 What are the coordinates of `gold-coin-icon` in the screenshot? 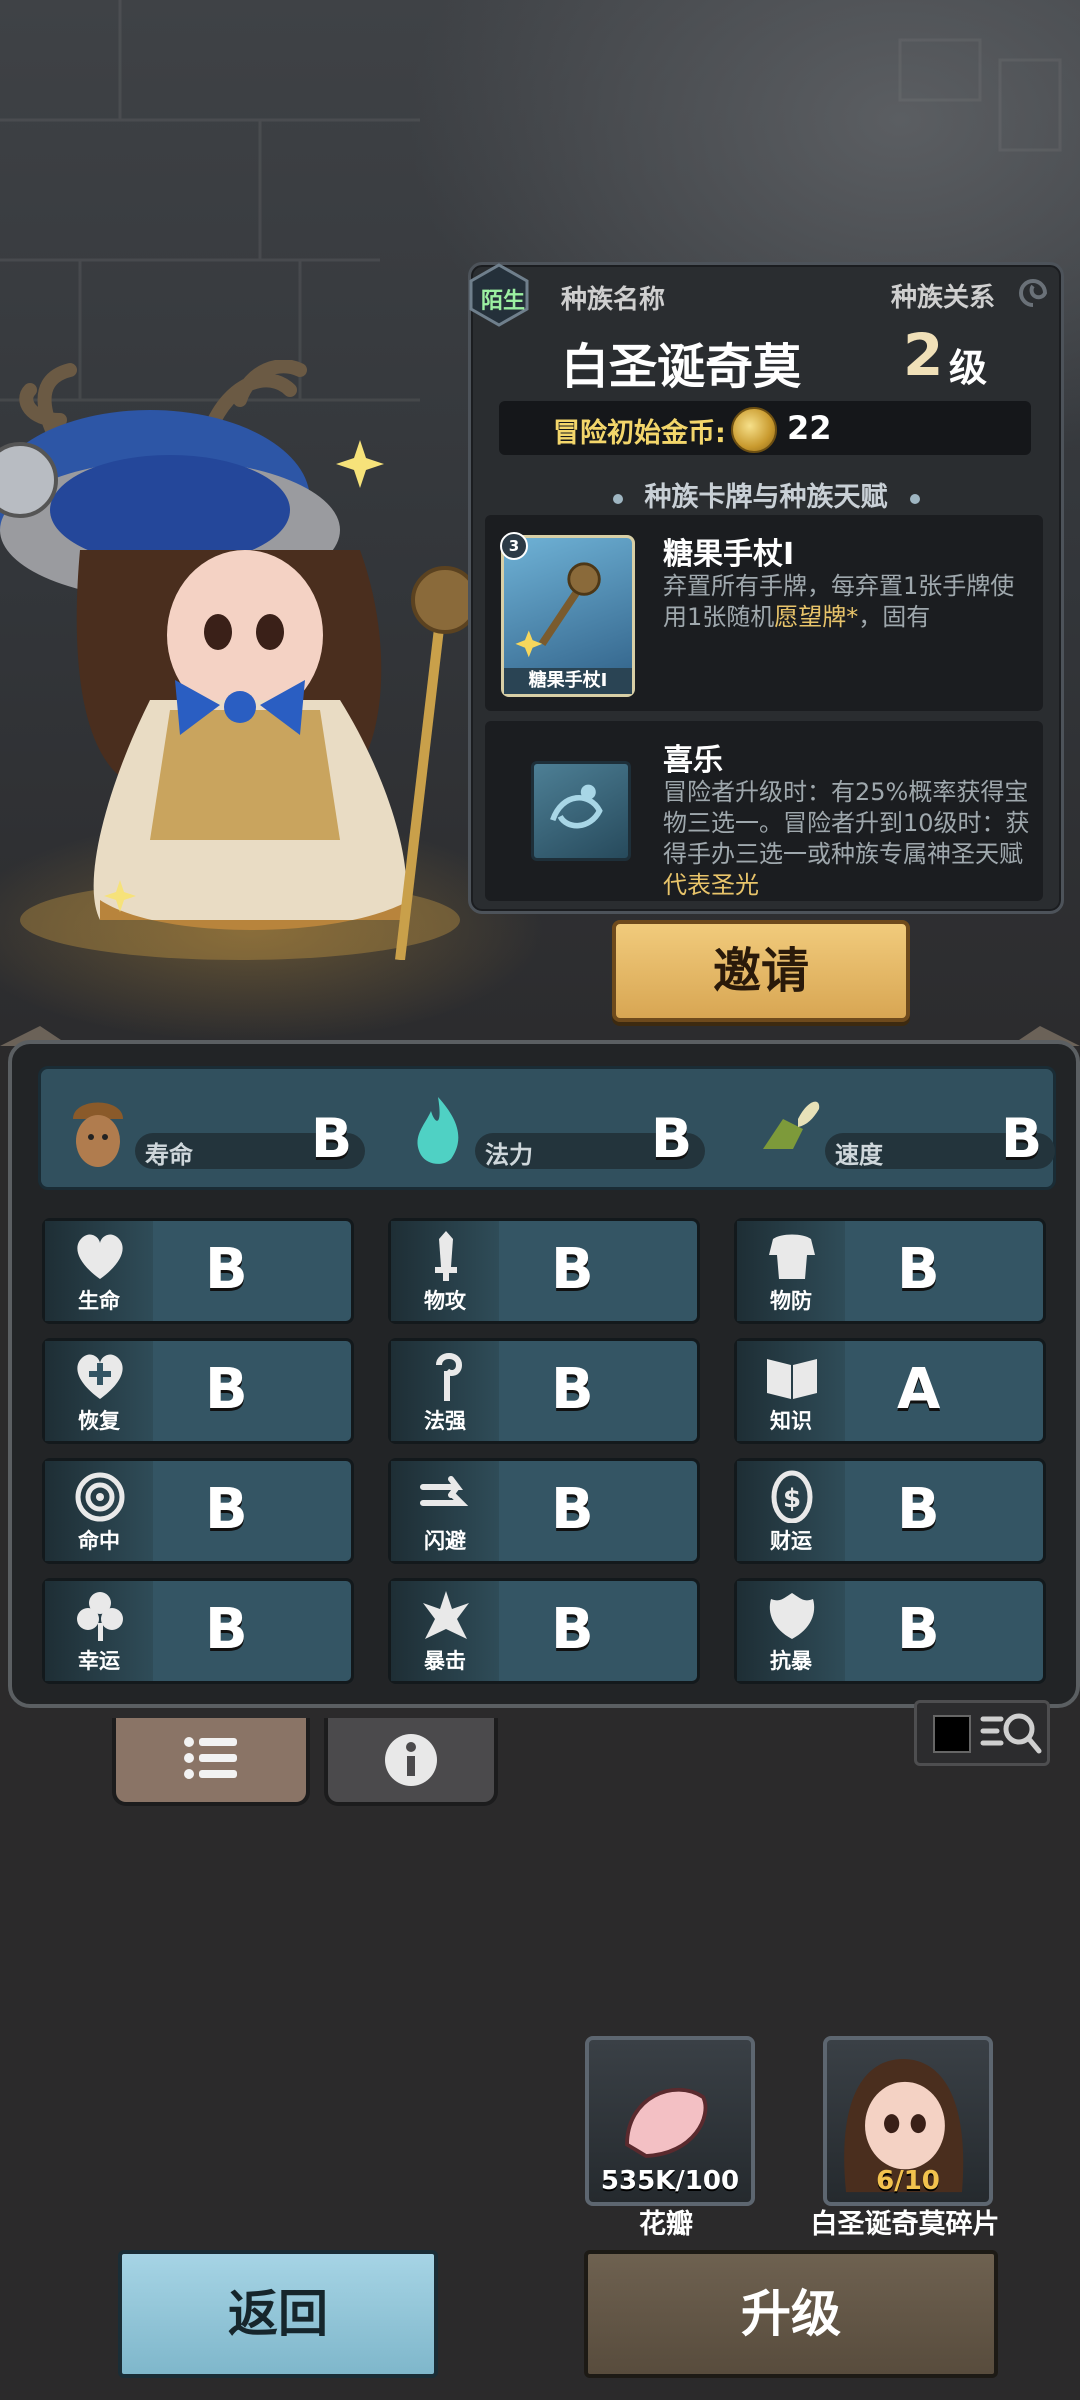 It's located at (754, 430).